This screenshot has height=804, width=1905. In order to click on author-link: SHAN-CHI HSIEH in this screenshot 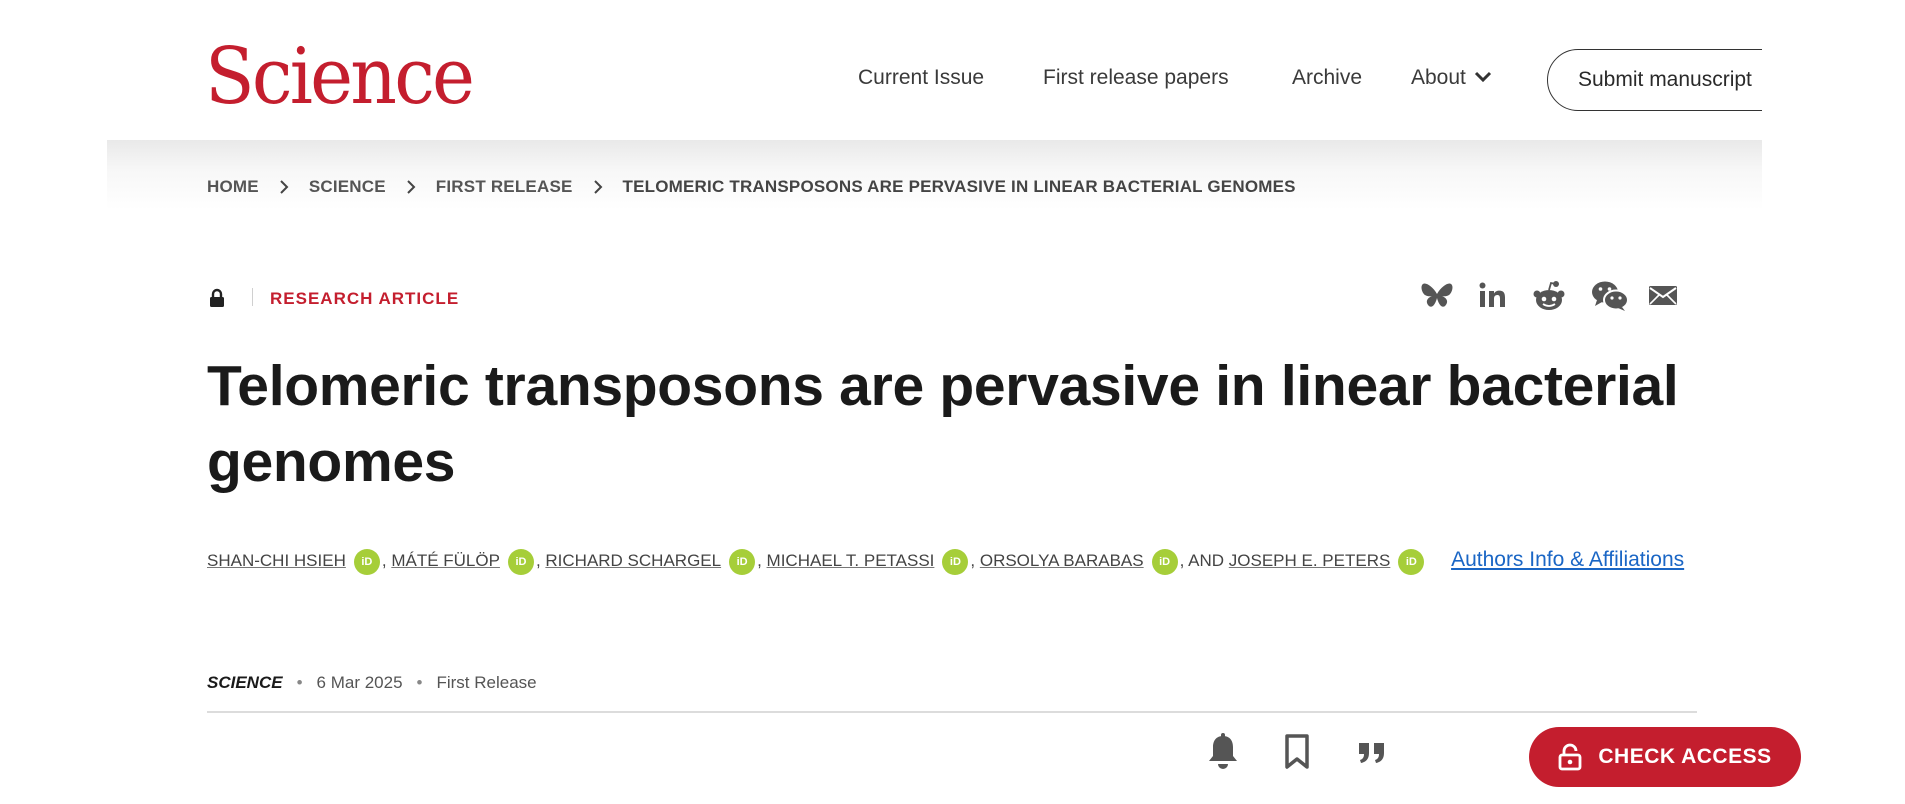, I will do `click(276, 560)`.